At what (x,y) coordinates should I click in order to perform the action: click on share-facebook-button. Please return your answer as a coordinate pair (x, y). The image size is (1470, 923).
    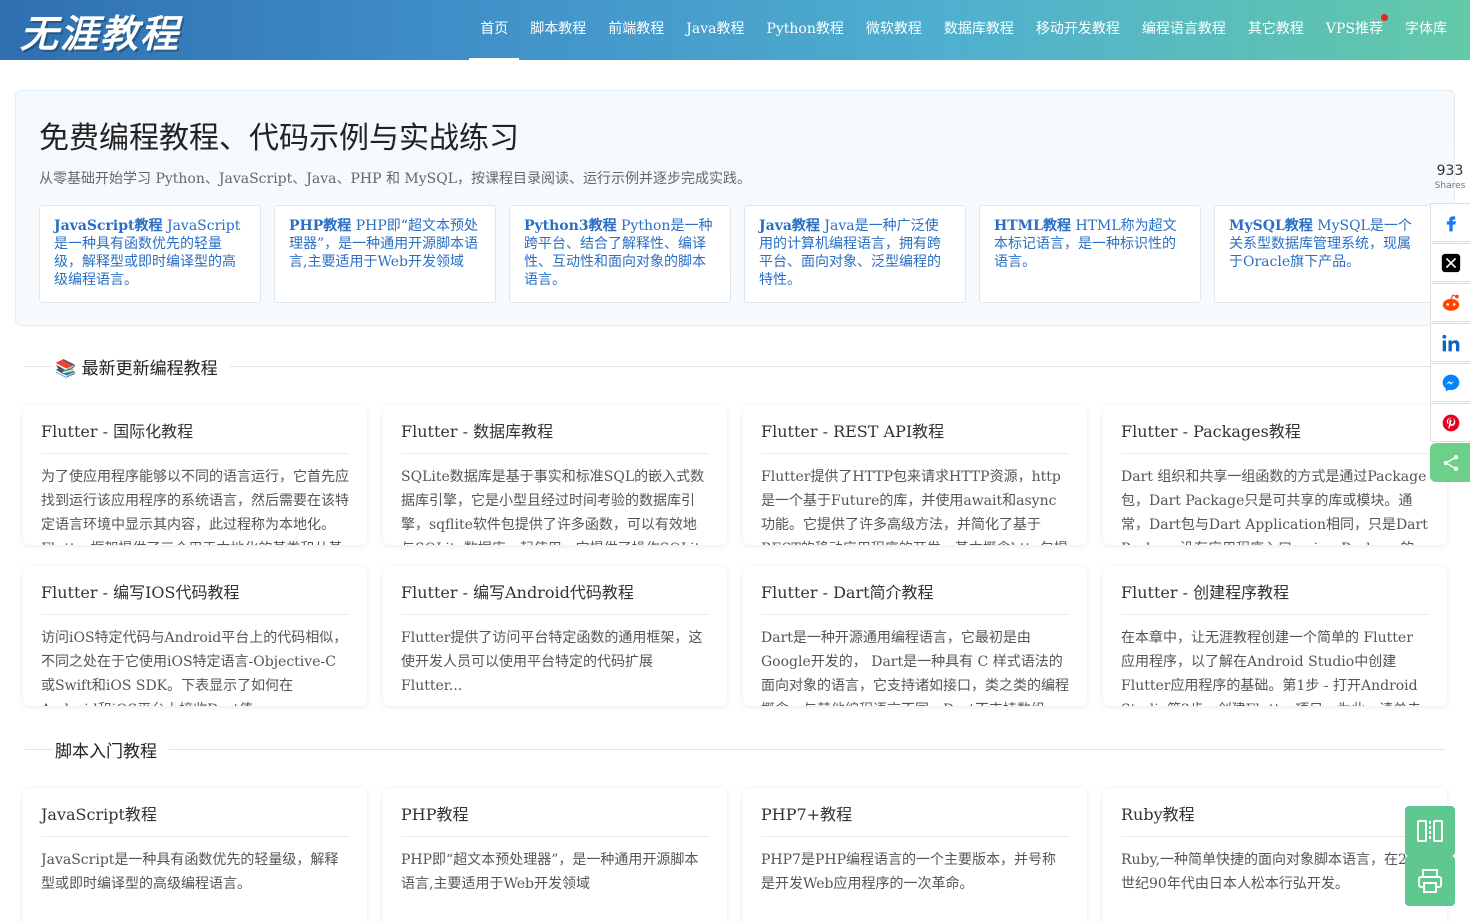
    Looking at the image, I should click on (1450, 222).